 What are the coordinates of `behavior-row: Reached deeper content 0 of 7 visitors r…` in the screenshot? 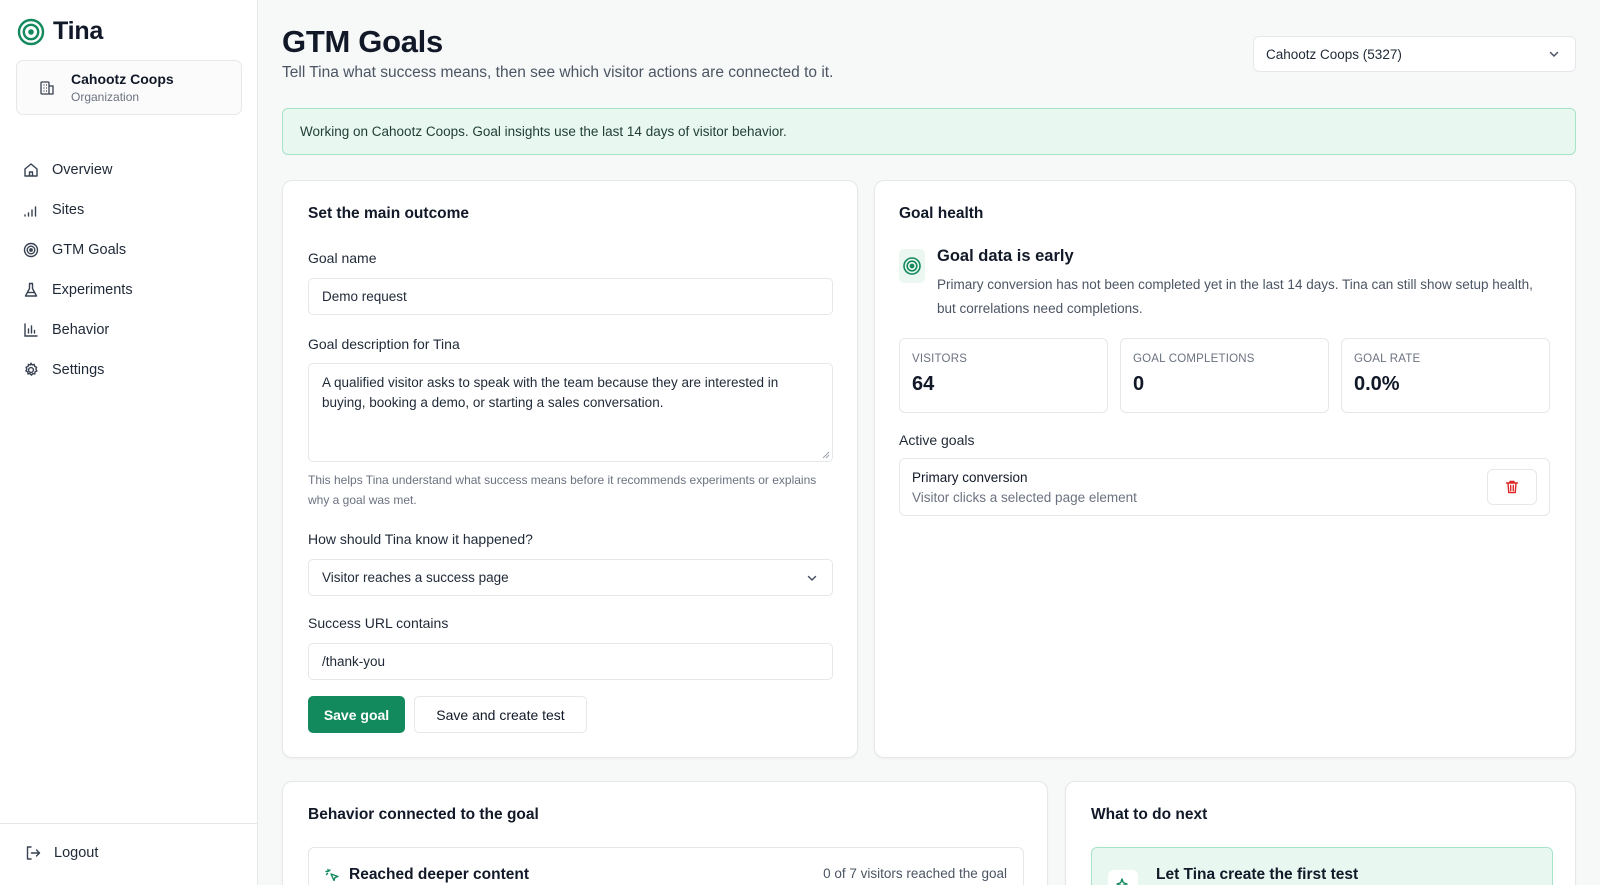 It's located at (666, 866).